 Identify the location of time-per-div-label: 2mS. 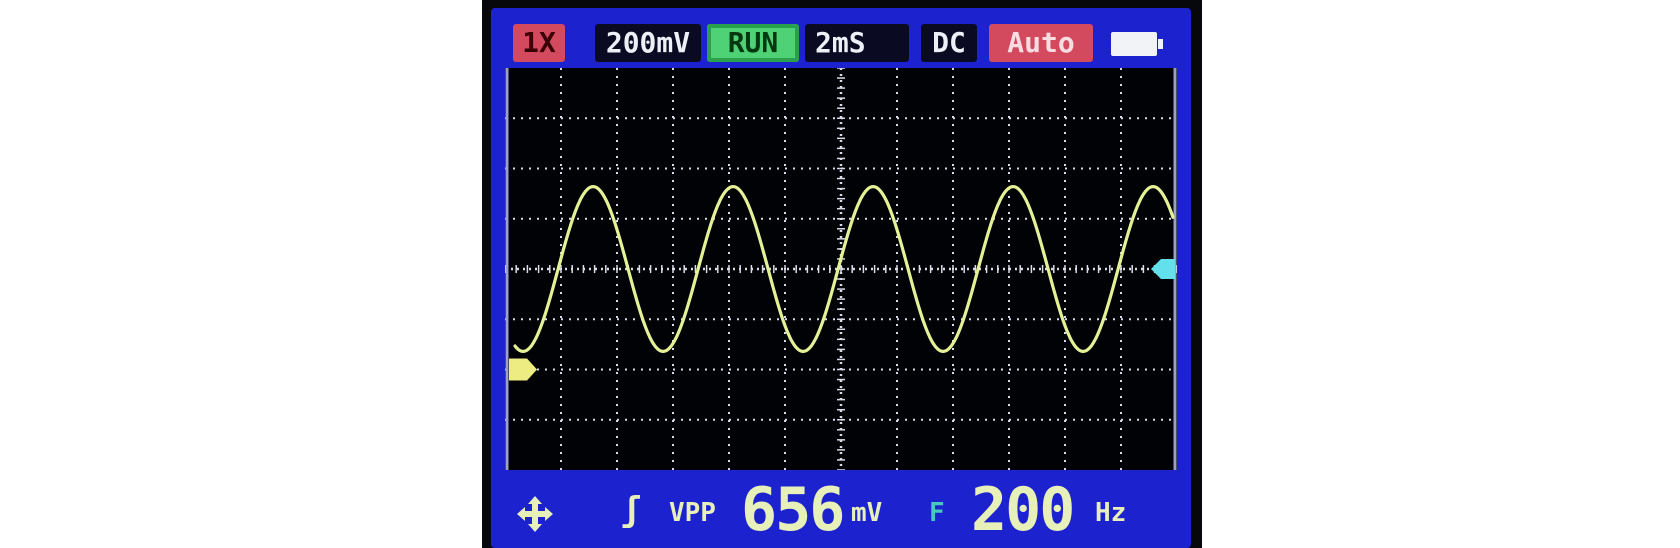
(857, 43).